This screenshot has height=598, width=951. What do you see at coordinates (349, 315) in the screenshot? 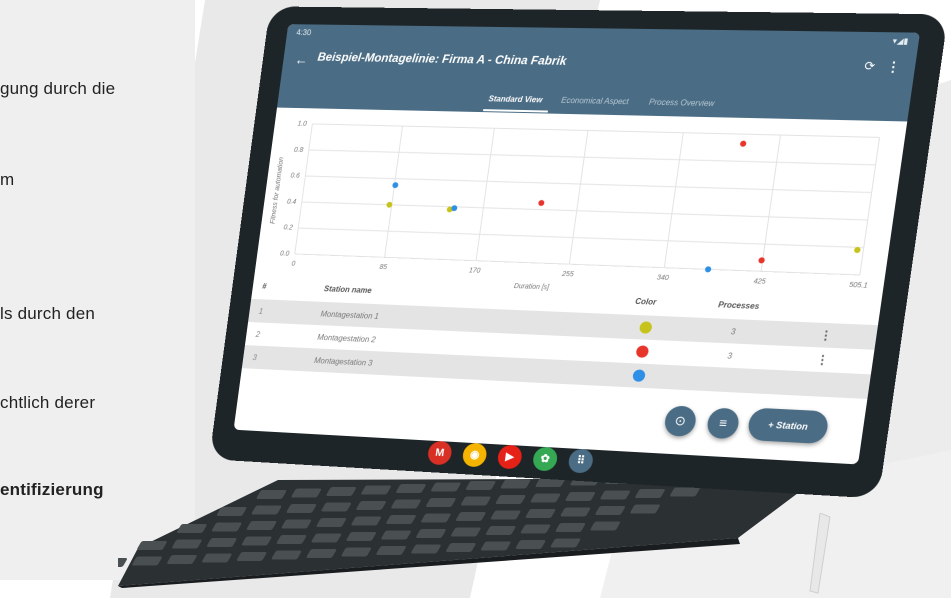
I see `station-name: Montagestation 1` at bounding box center [349, 315].